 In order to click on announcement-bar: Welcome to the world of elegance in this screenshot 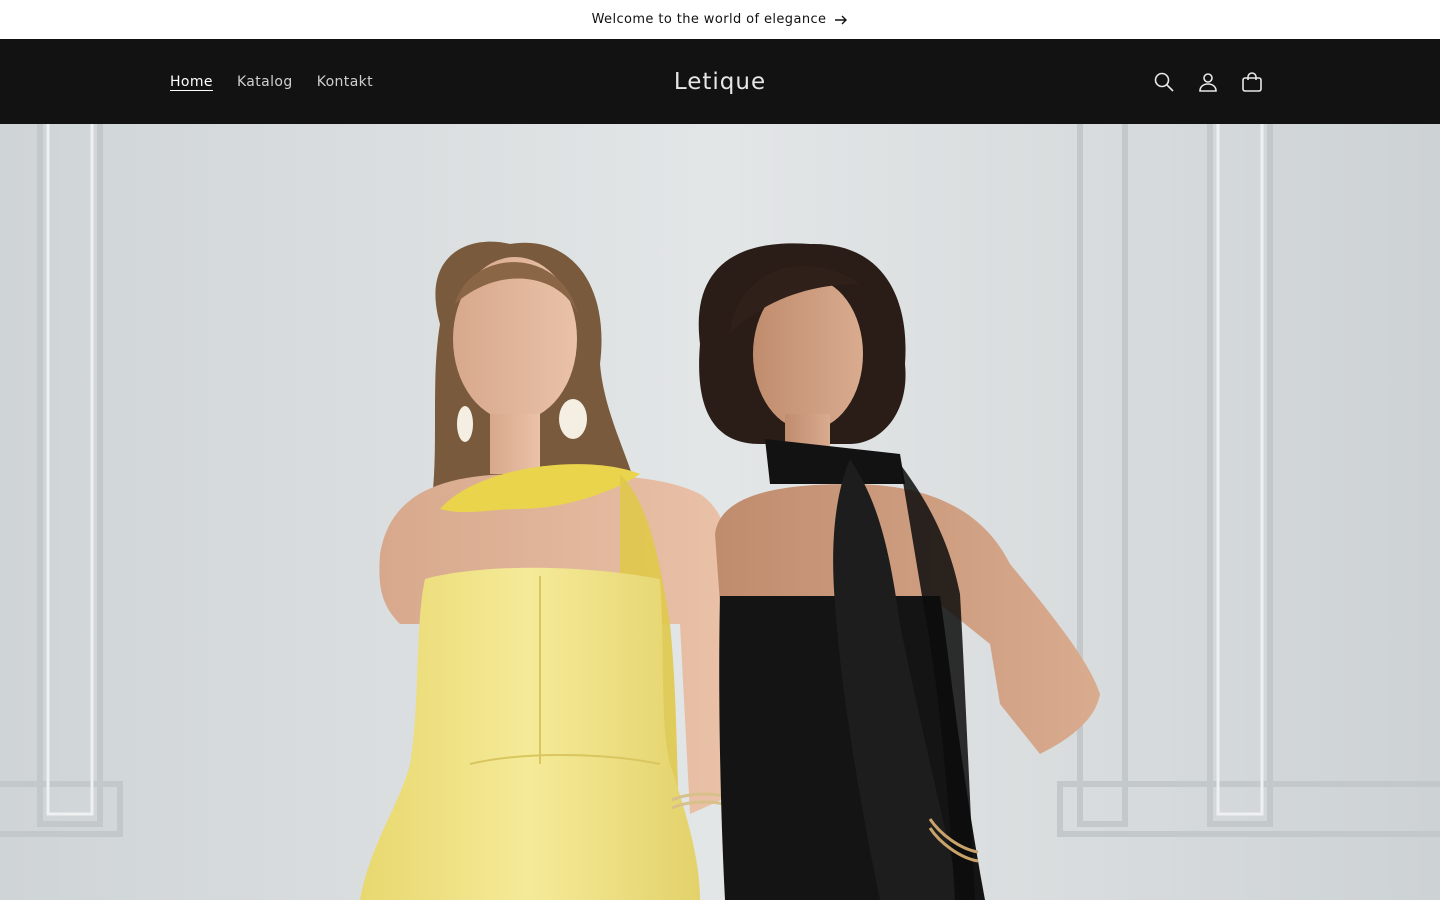, I will do `click(720, 19)`.